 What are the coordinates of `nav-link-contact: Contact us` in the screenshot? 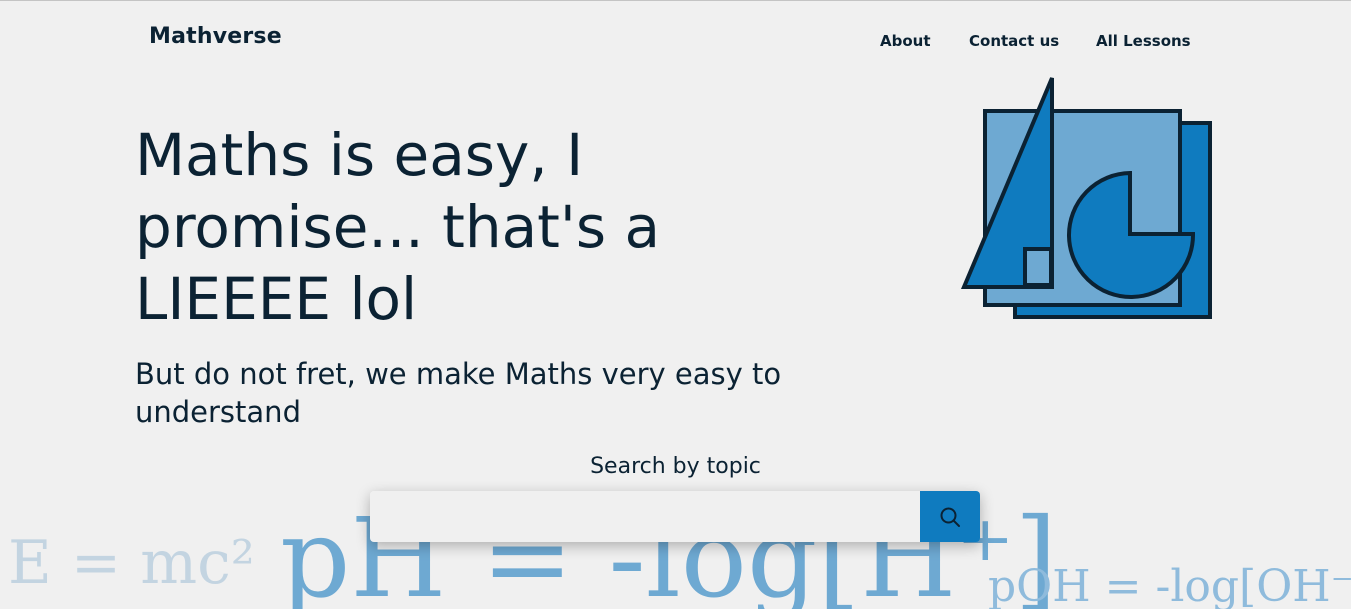 It's located at (1014, 41).